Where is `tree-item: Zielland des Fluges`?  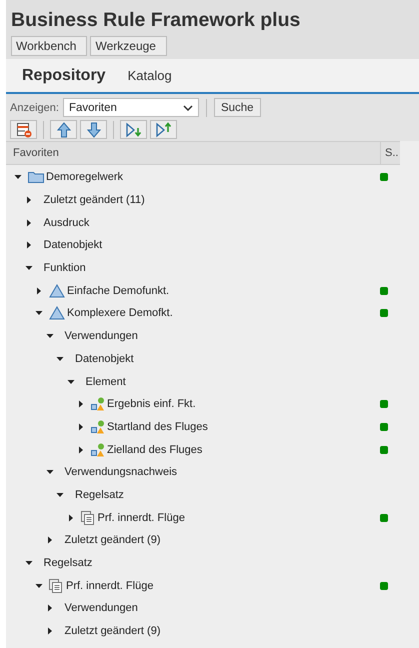
tree-item: Zielland des Fluges is located at coordinates (154, 450).